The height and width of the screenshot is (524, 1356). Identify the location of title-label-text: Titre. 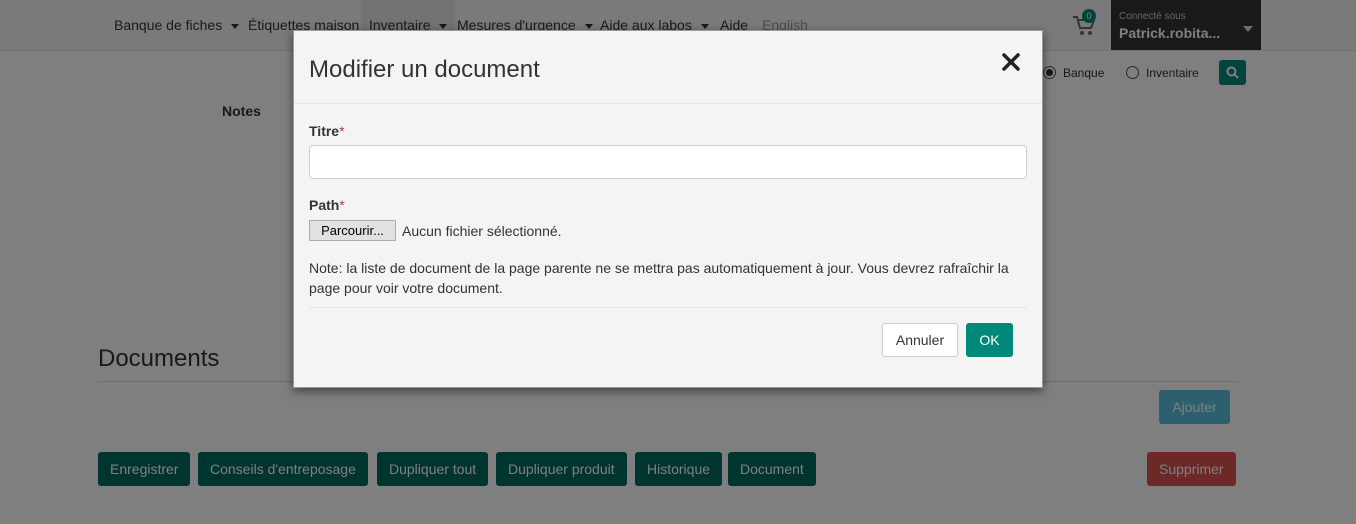
(324, 131).